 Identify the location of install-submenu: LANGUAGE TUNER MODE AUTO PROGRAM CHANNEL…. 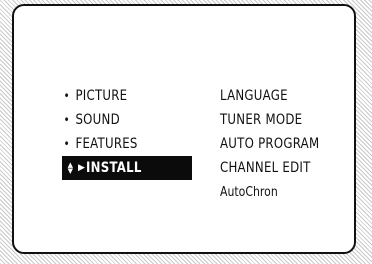
(279, 144).